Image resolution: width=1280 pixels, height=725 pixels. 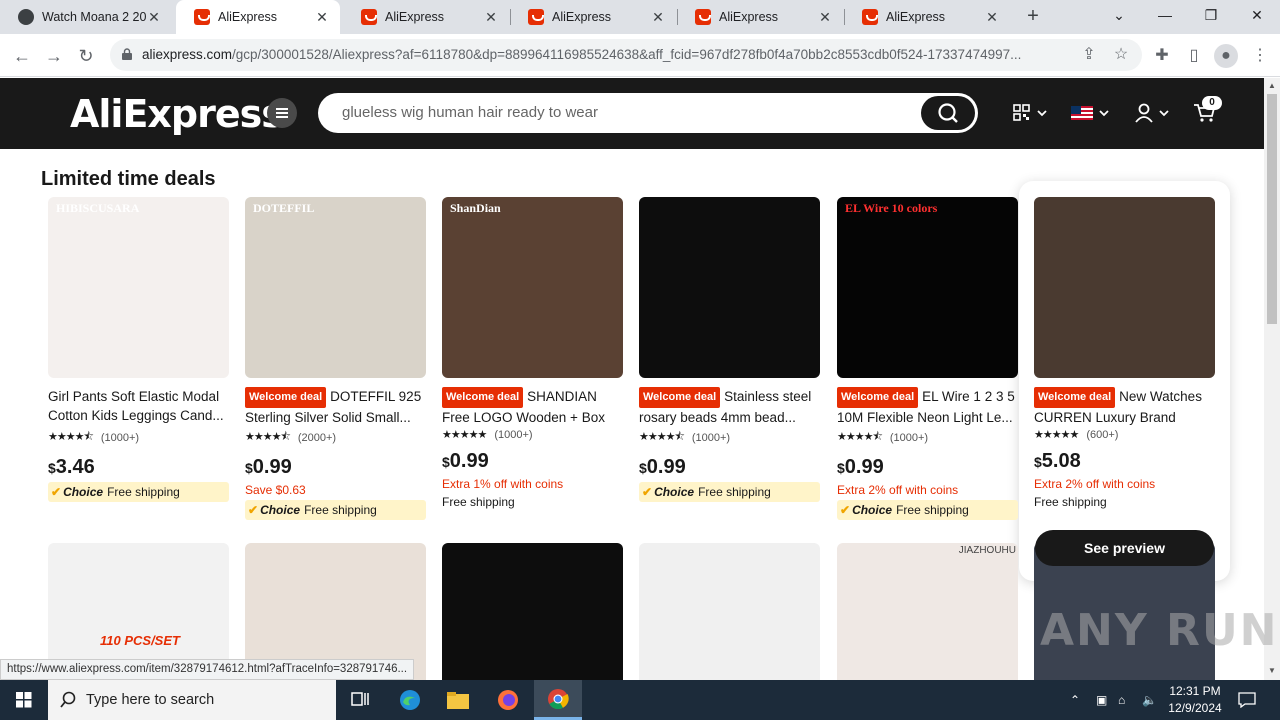 What do you see at coordinates (282, 113) in the screenshot?
I see `hamburger-menu-icon` at bounding box center [282, 113].